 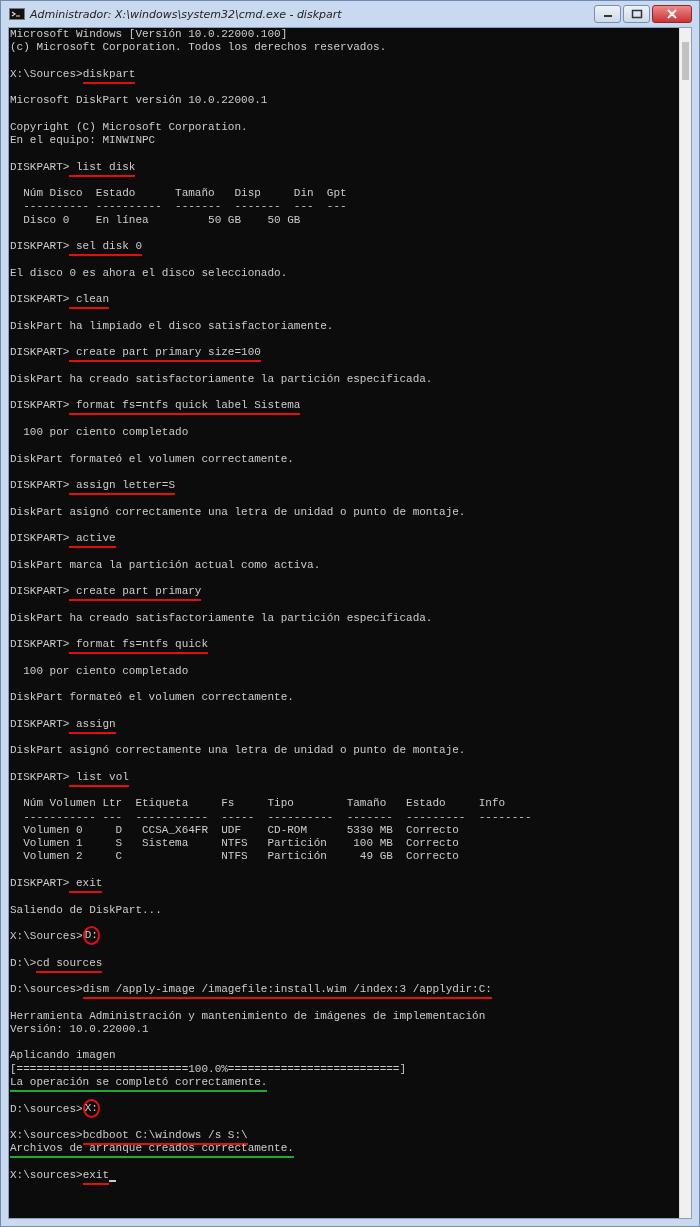 What do you see at coordinates (184, 194) in the screenshot?
I see `output-line: Núm Disco Estado Tamaño Disp Din Gpt` at bounding box center [184, 194].